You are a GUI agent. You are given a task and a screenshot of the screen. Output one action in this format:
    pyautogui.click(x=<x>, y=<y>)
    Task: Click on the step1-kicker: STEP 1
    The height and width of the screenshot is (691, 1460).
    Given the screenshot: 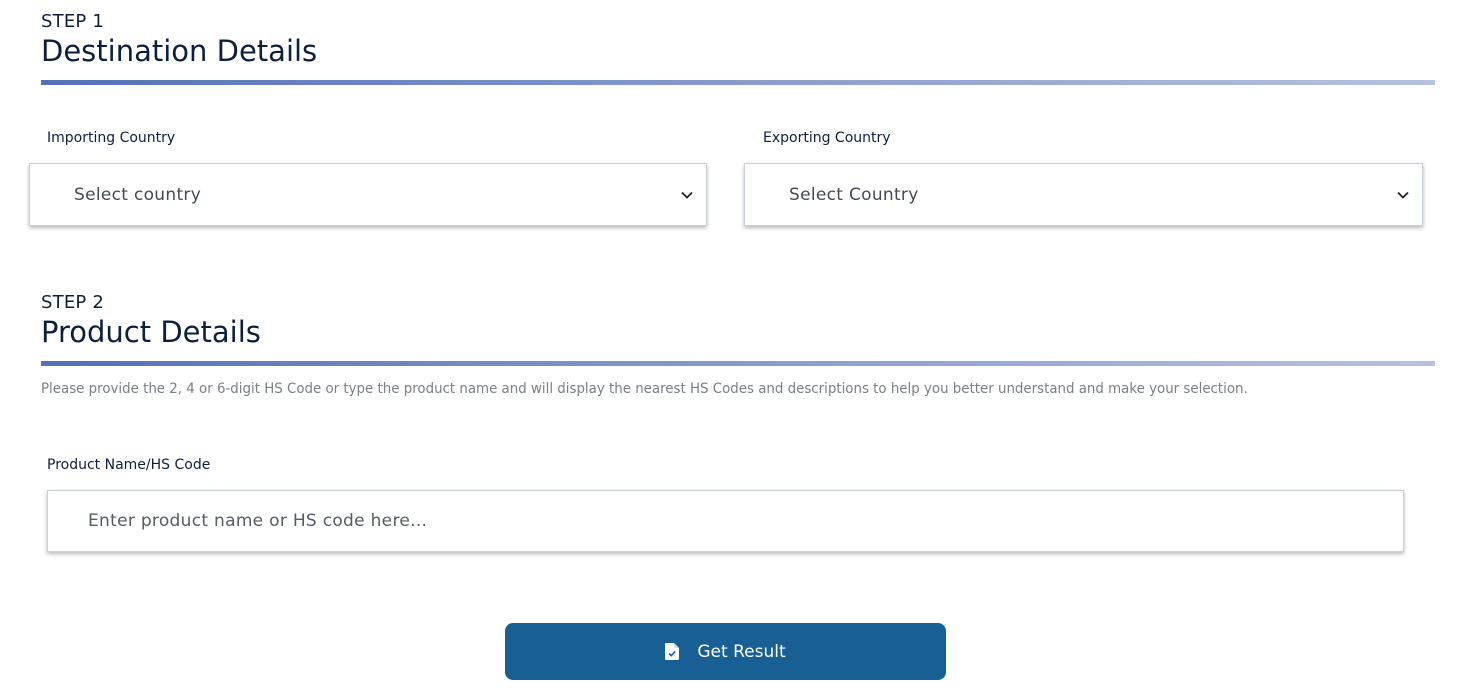 What is the action you would take?
    pyautogui.click(x=73, y=21)
    